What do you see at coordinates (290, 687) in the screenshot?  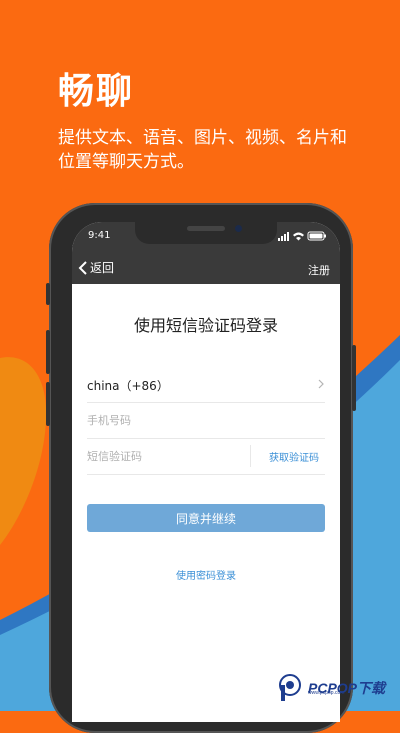 I see `pcpop-logo-icon` at bounding box center [290, 687].